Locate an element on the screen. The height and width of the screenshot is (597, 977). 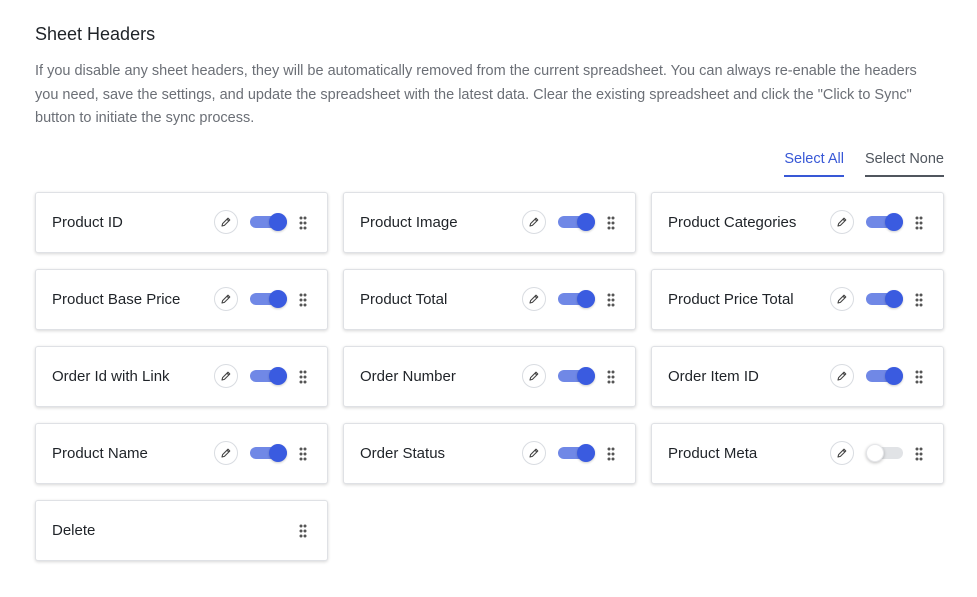
section-title: Sheet Headers is located at coordinates (95, 34).